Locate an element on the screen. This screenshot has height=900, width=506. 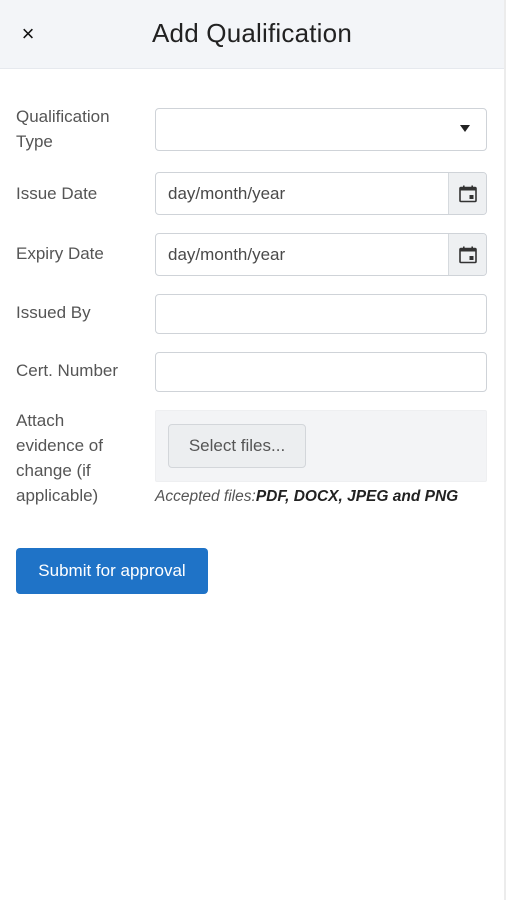
accepted-files-formats: PDF, DOCX, JPEG and PNG is located at coordinates (357, 496).